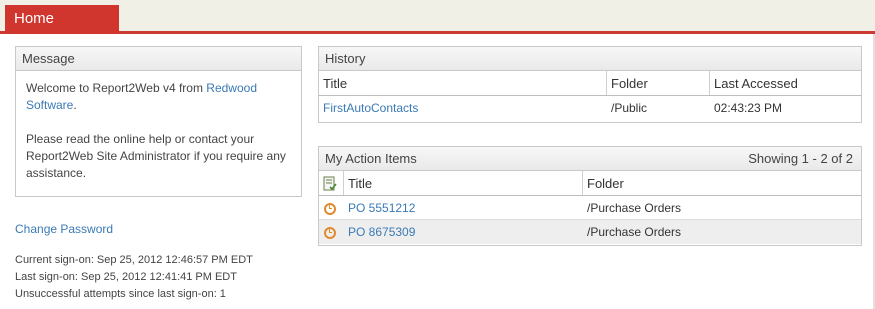 The height and width of the screenshot is (309, 875). I want to click on change-password-link: Change Password, so click(64, 229).